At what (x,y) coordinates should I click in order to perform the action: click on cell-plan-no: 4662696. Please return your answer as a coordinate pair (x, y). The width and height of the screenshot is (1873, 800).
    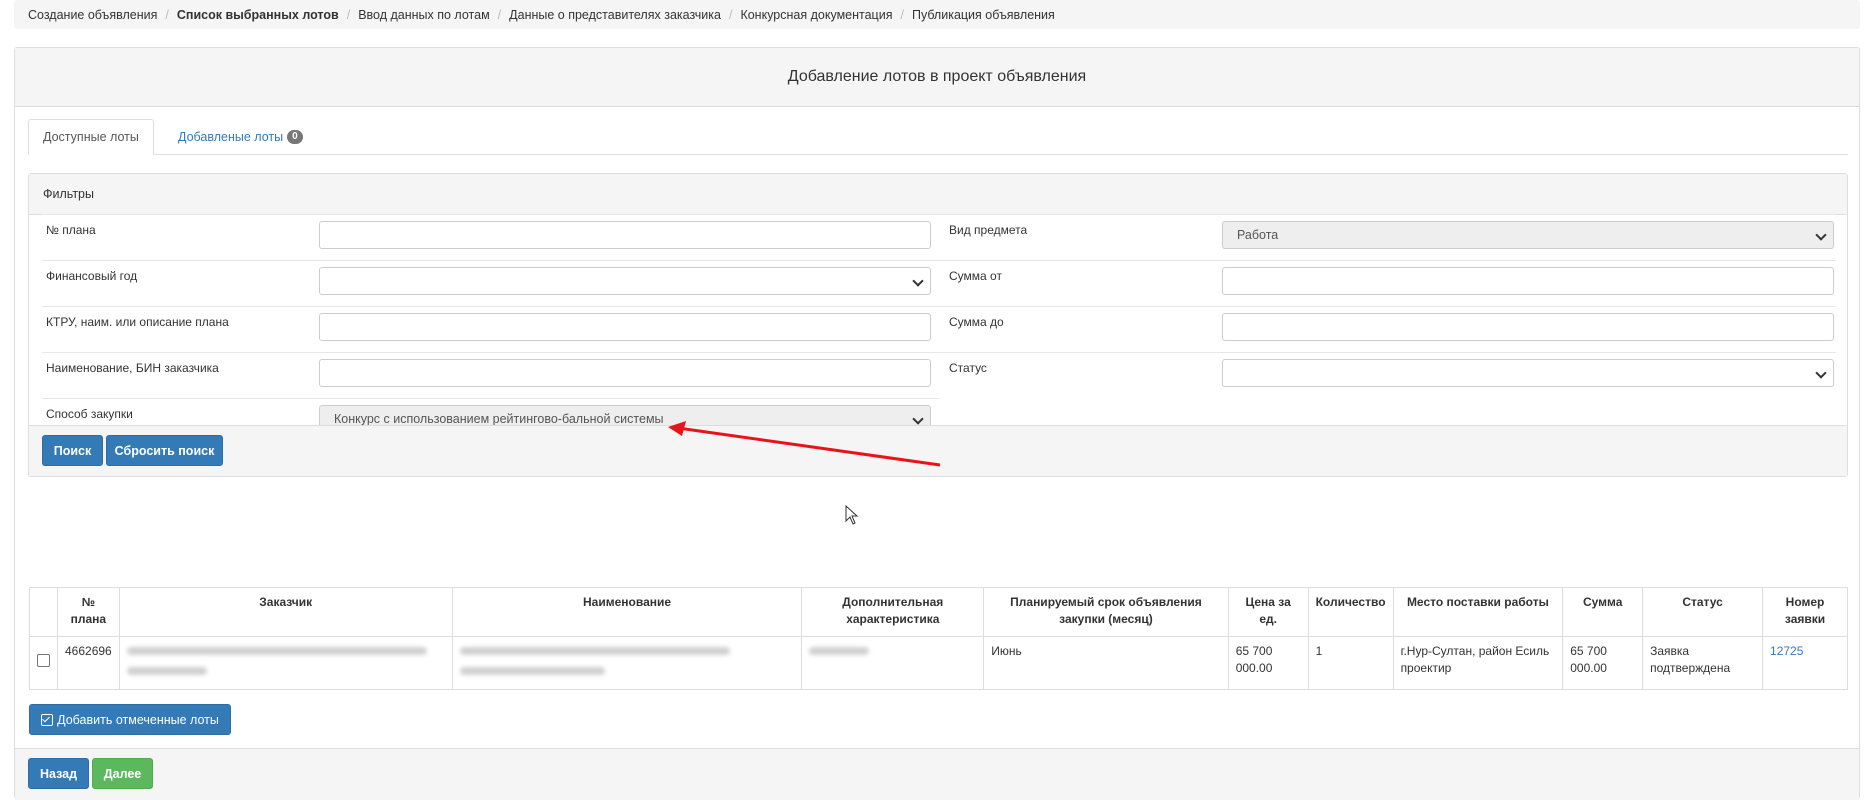
    Looking at the image, I should click on (88, 663).